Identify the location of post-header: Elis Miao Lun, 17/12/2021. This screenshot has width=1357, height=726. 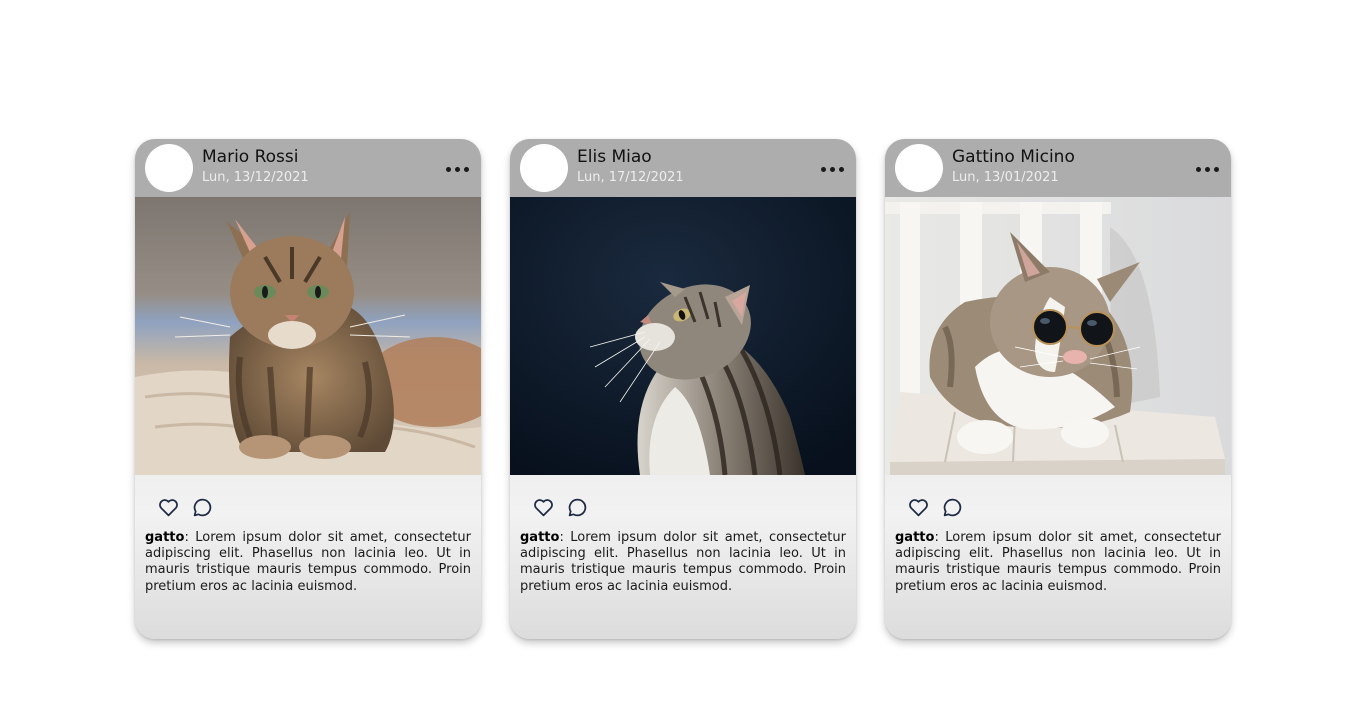
(683, 168).